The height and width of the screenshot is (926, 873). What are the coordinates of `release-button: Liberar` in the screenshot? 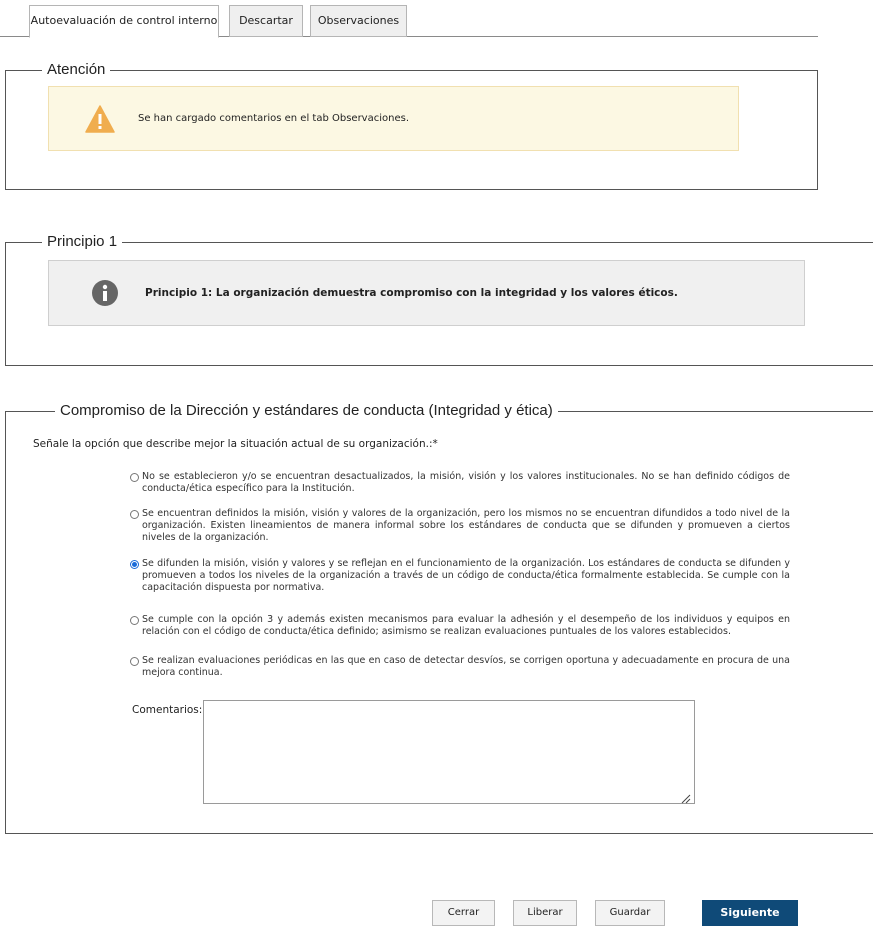 It's located at (545, 913).